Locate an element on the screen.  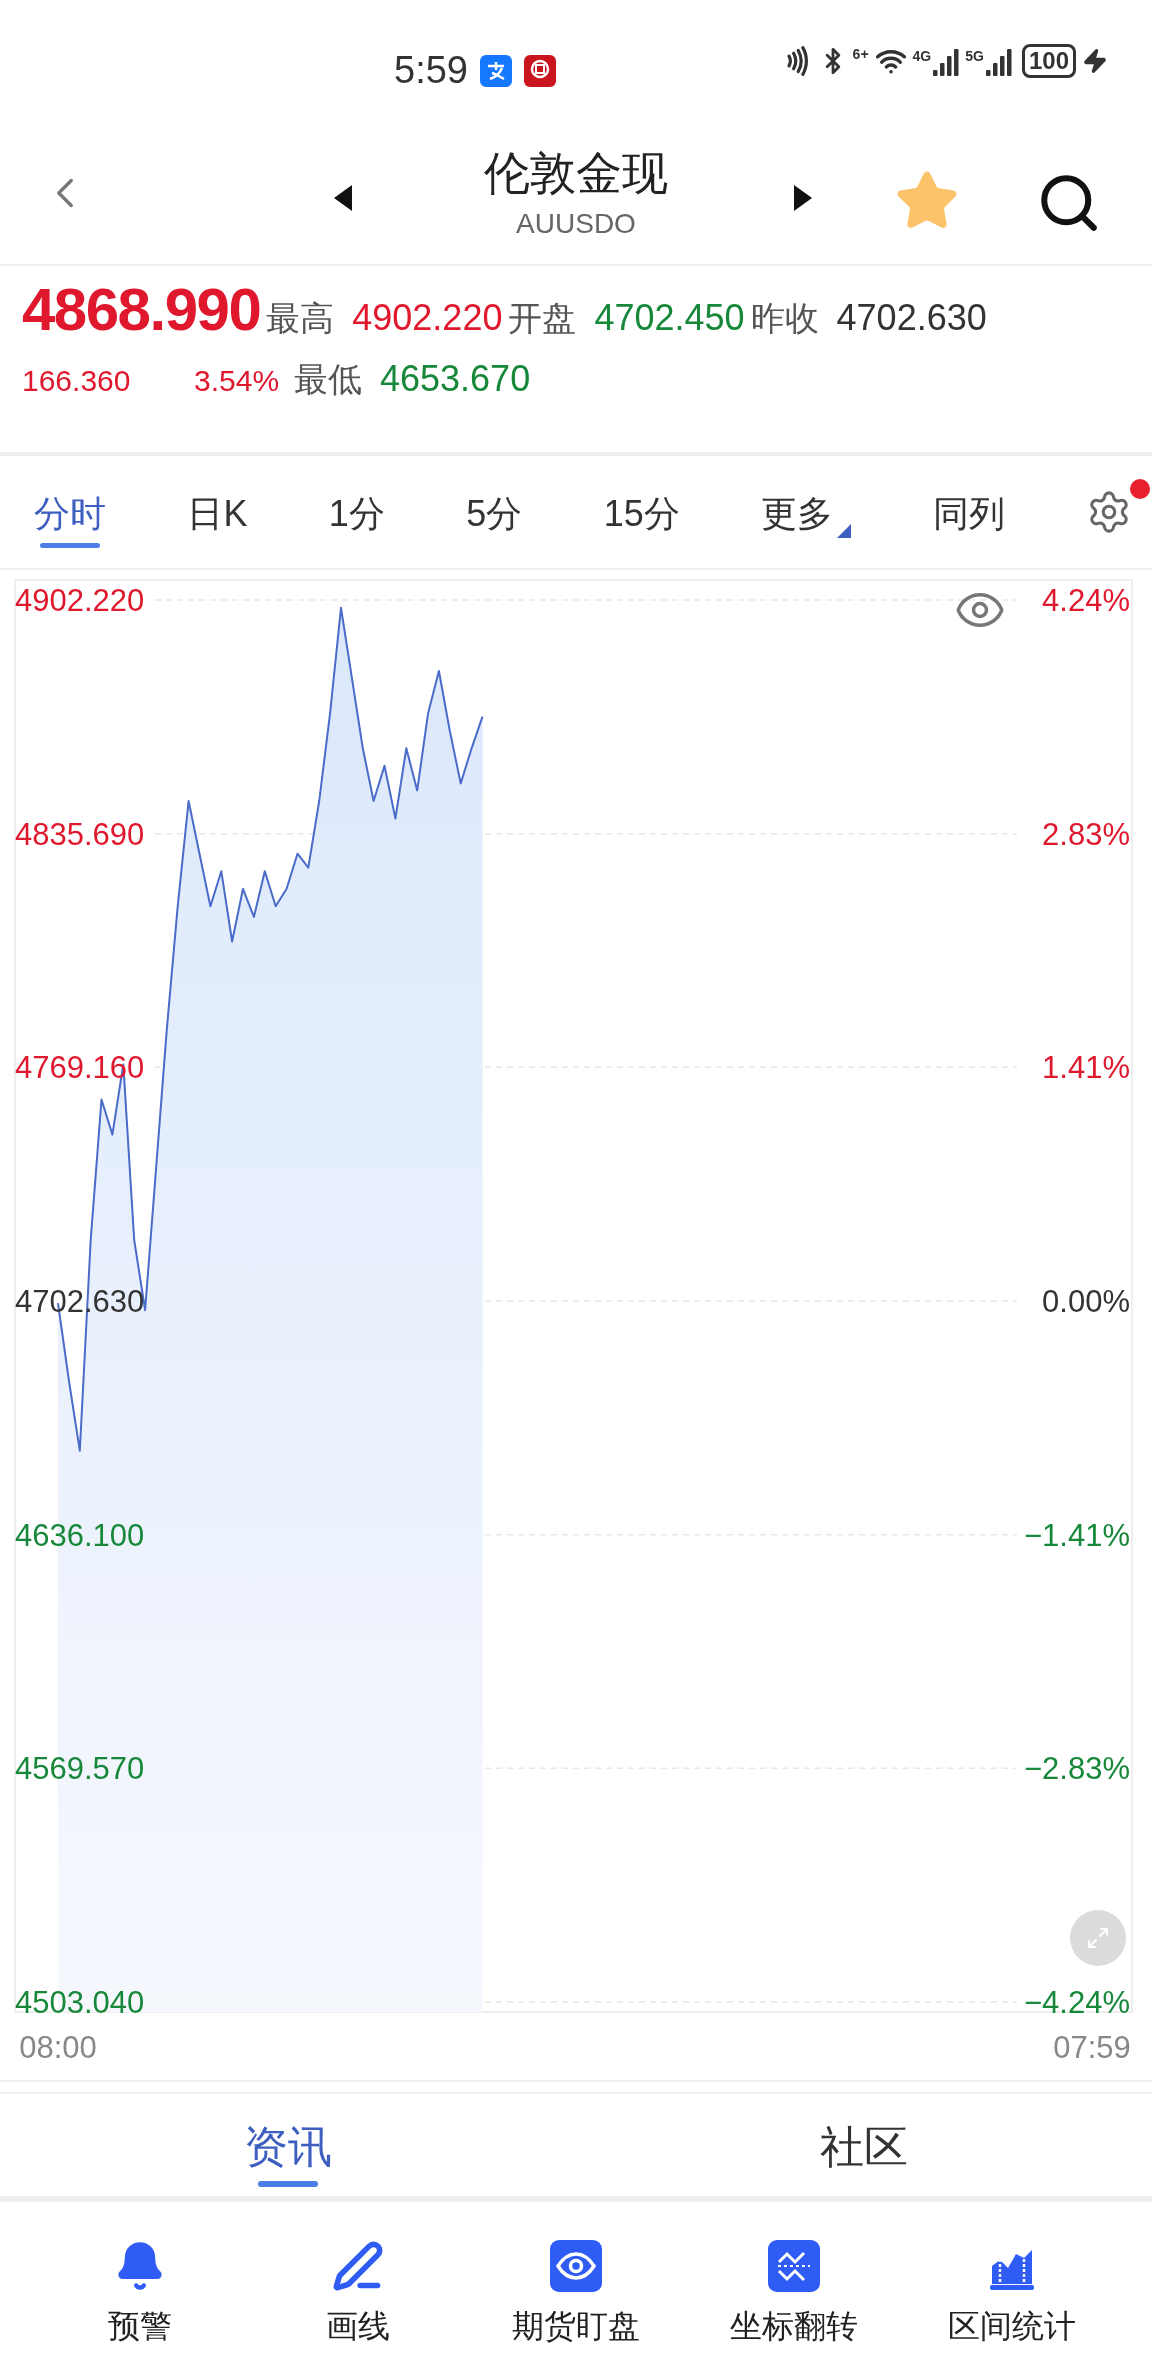
content-tab: 社区 is located at coordinates (864, 2145).